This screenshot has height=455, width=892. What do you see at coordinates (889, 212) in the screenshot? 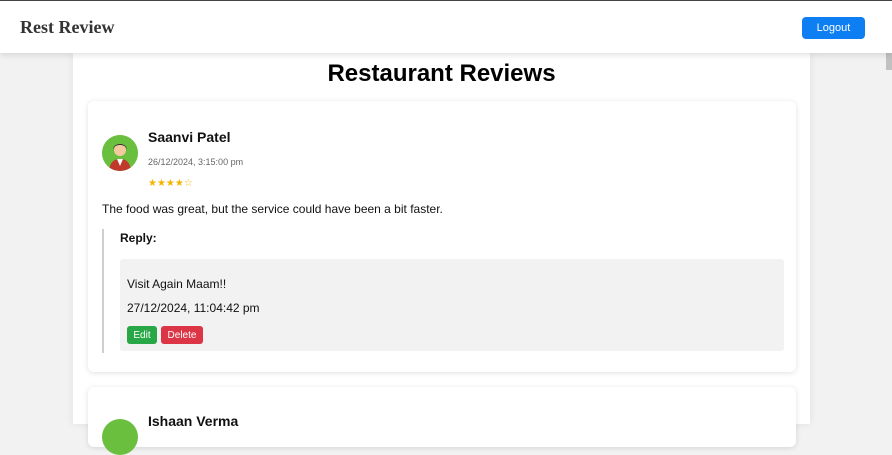
I see `scrollbar` at bounding box center [889, 212].